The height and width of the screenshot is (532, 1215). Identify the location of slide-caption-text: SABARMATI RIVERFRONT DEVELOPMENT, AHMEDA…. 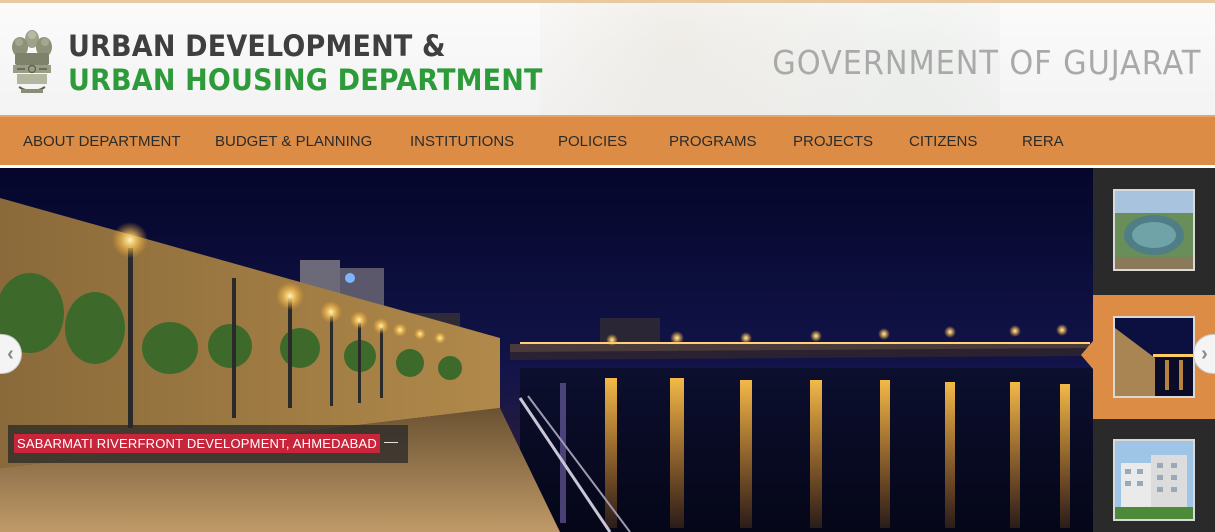
(197, 443).